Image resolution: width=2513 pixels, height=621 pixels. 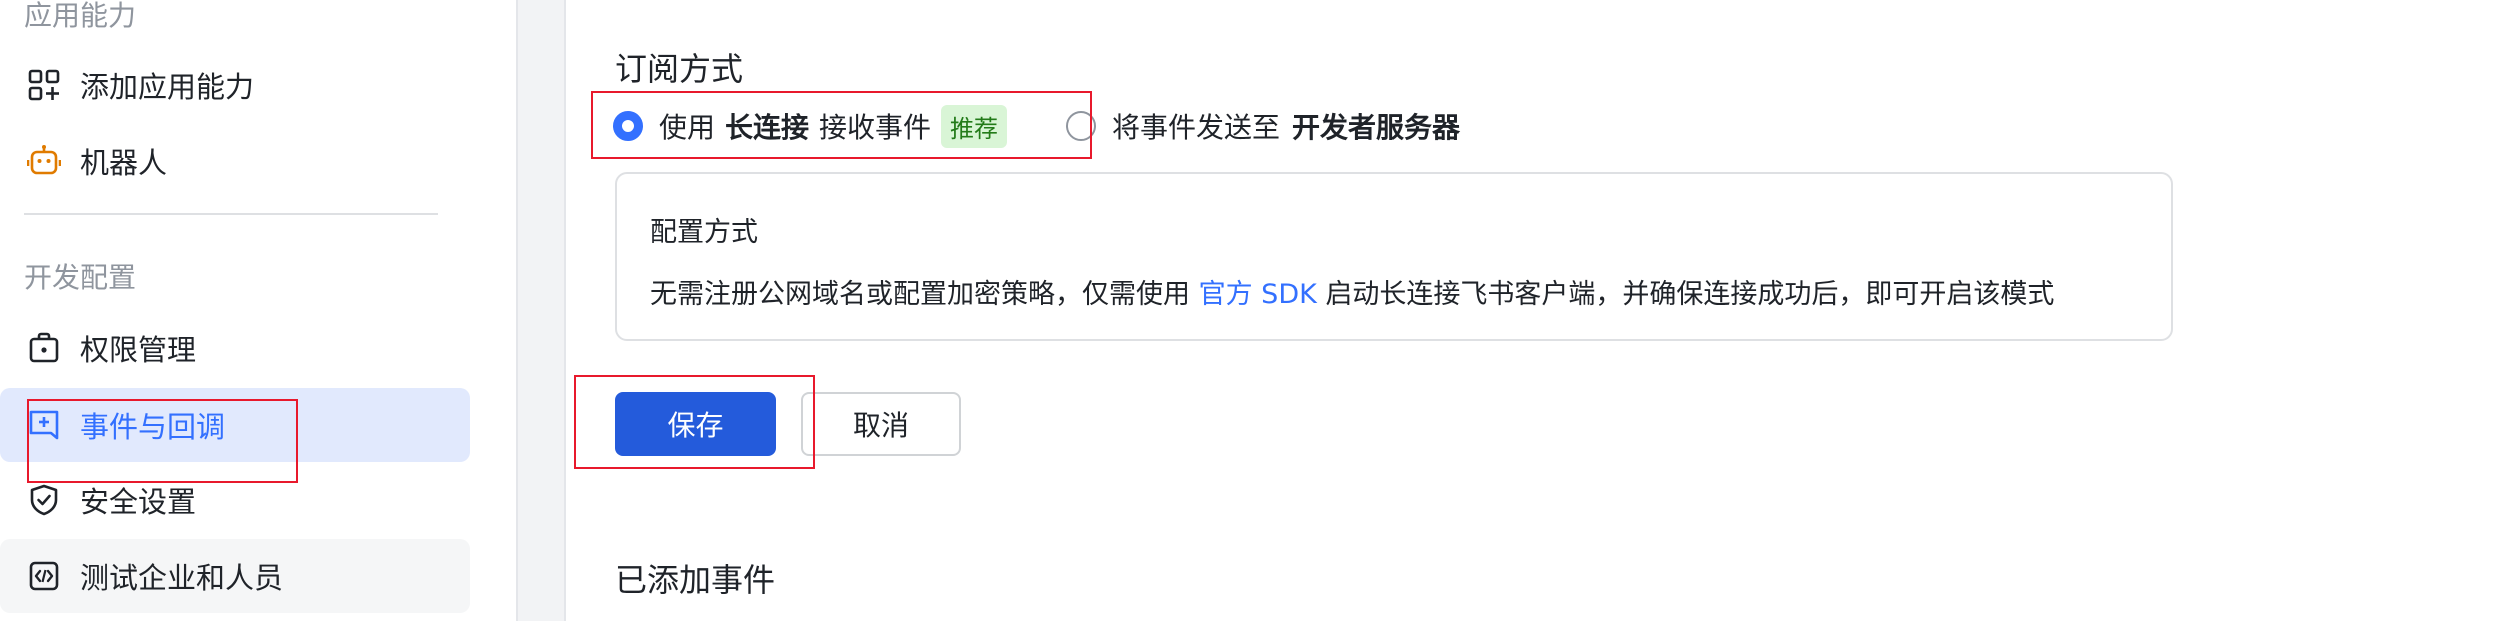 What do you see at coordinates (881, 424) in the screenshot?
I see `cancel-button: 取消` at bounding box center [881, 424].